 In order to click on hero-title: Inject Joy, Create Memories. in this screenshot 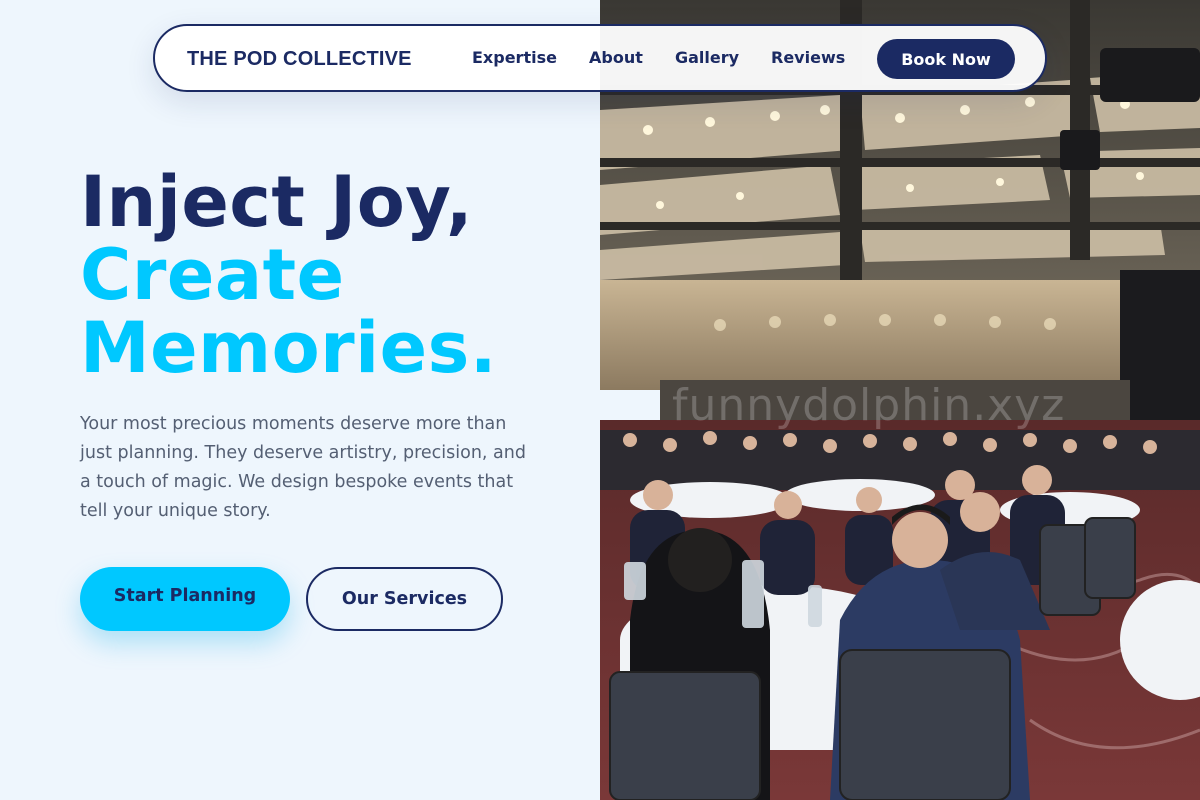, I will do `click(288, 275)`.